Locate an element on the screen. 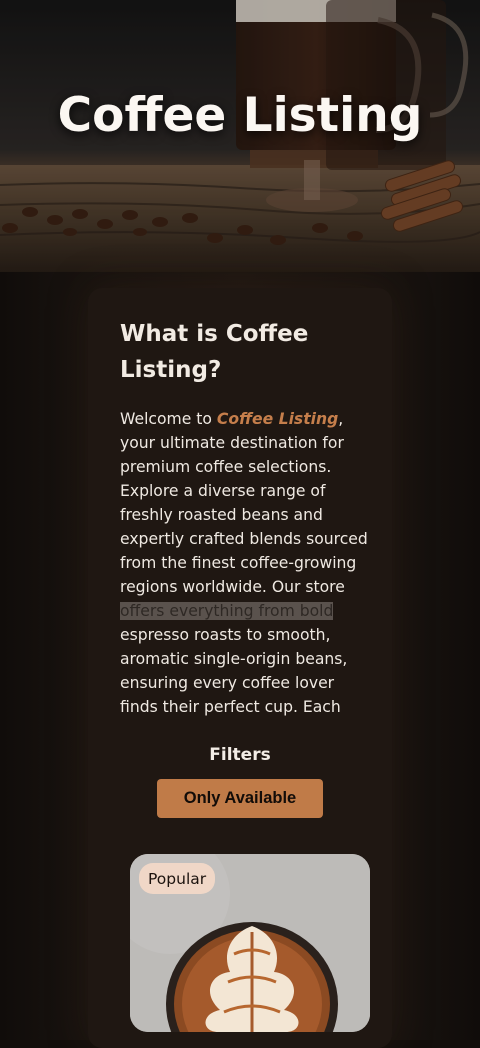  about-text-intro: Welcome to is located at coordinates (168, 419).